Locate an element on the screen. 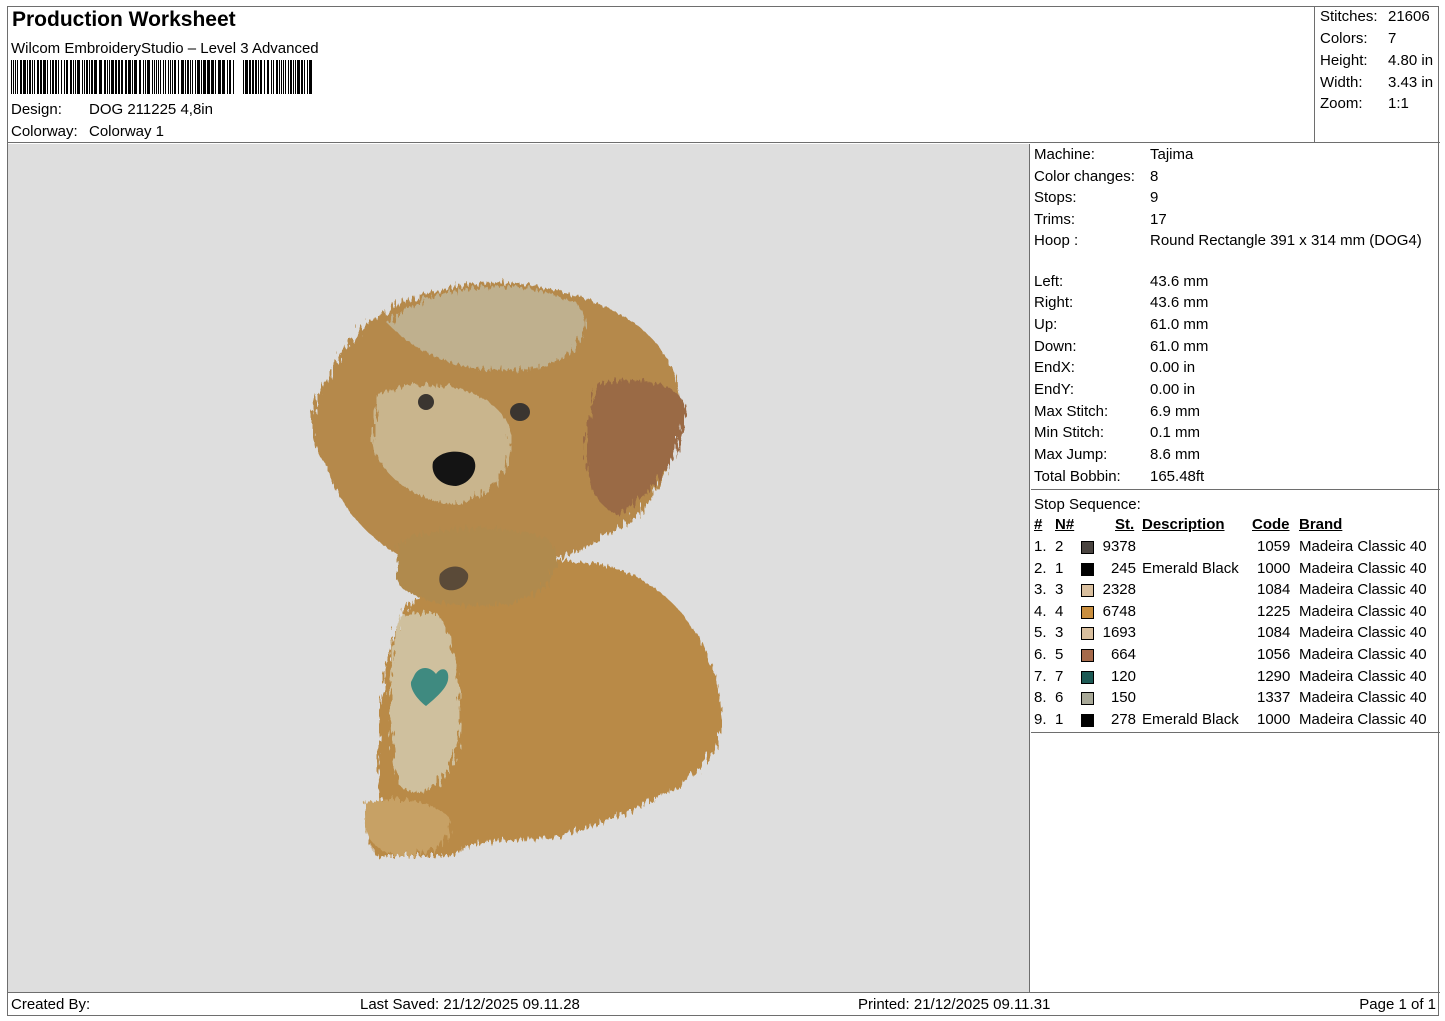  stat-value: 4.80 in is located at coordinates (1411, 60).